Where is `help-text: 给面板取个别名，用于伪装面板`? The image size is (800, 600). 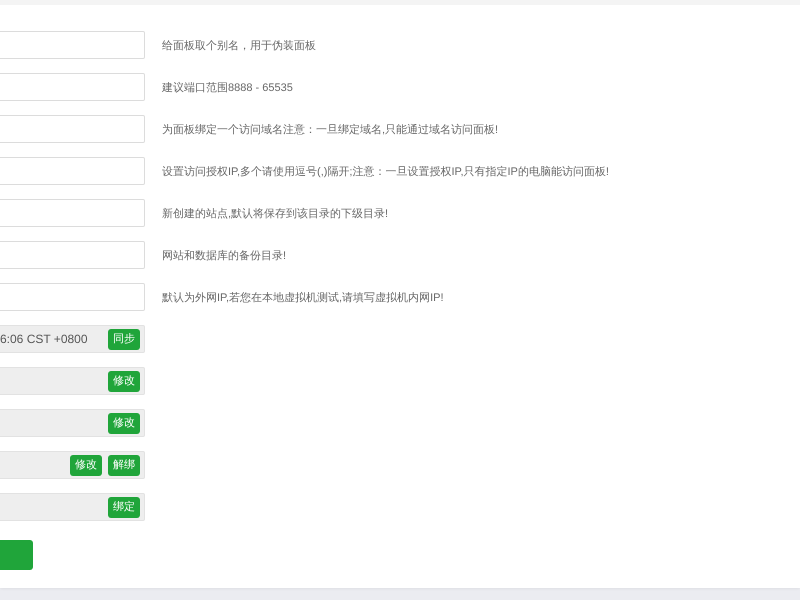 help-text: 给面板取个别名，用于伪装面板 is located at coordinates (239, 45).